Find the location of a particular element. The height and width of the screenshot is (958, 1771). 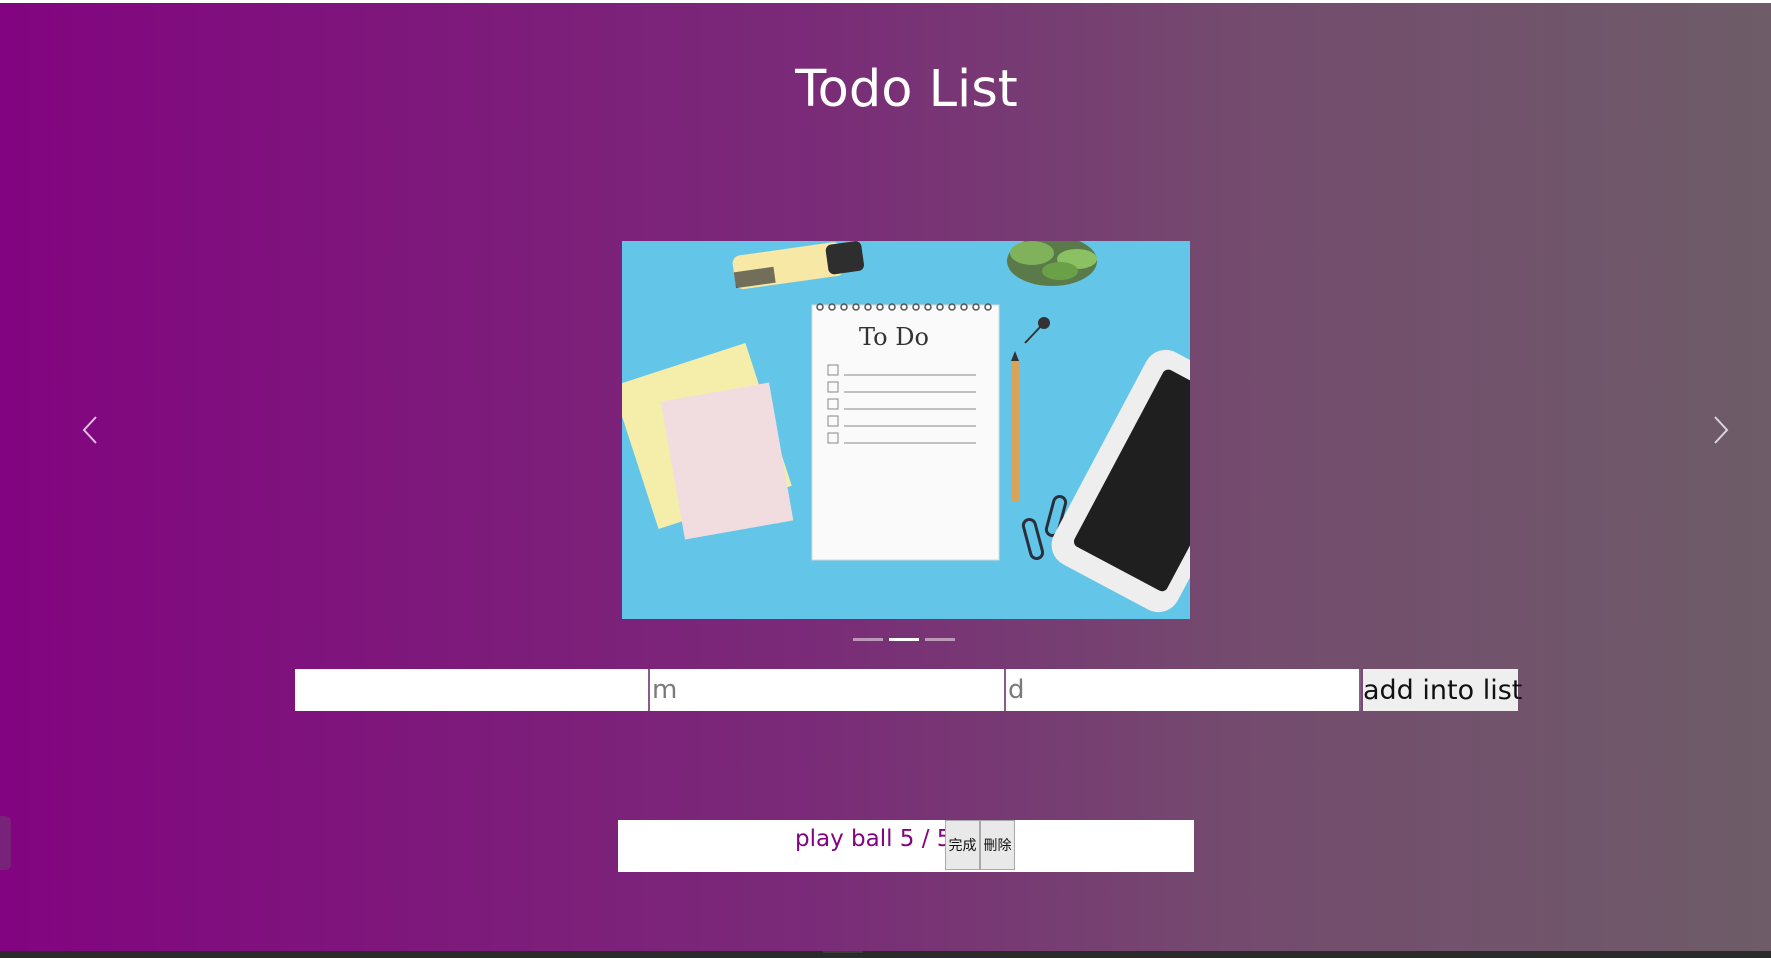

todo-done-button: 完成 is located at coordinates (962, 845).